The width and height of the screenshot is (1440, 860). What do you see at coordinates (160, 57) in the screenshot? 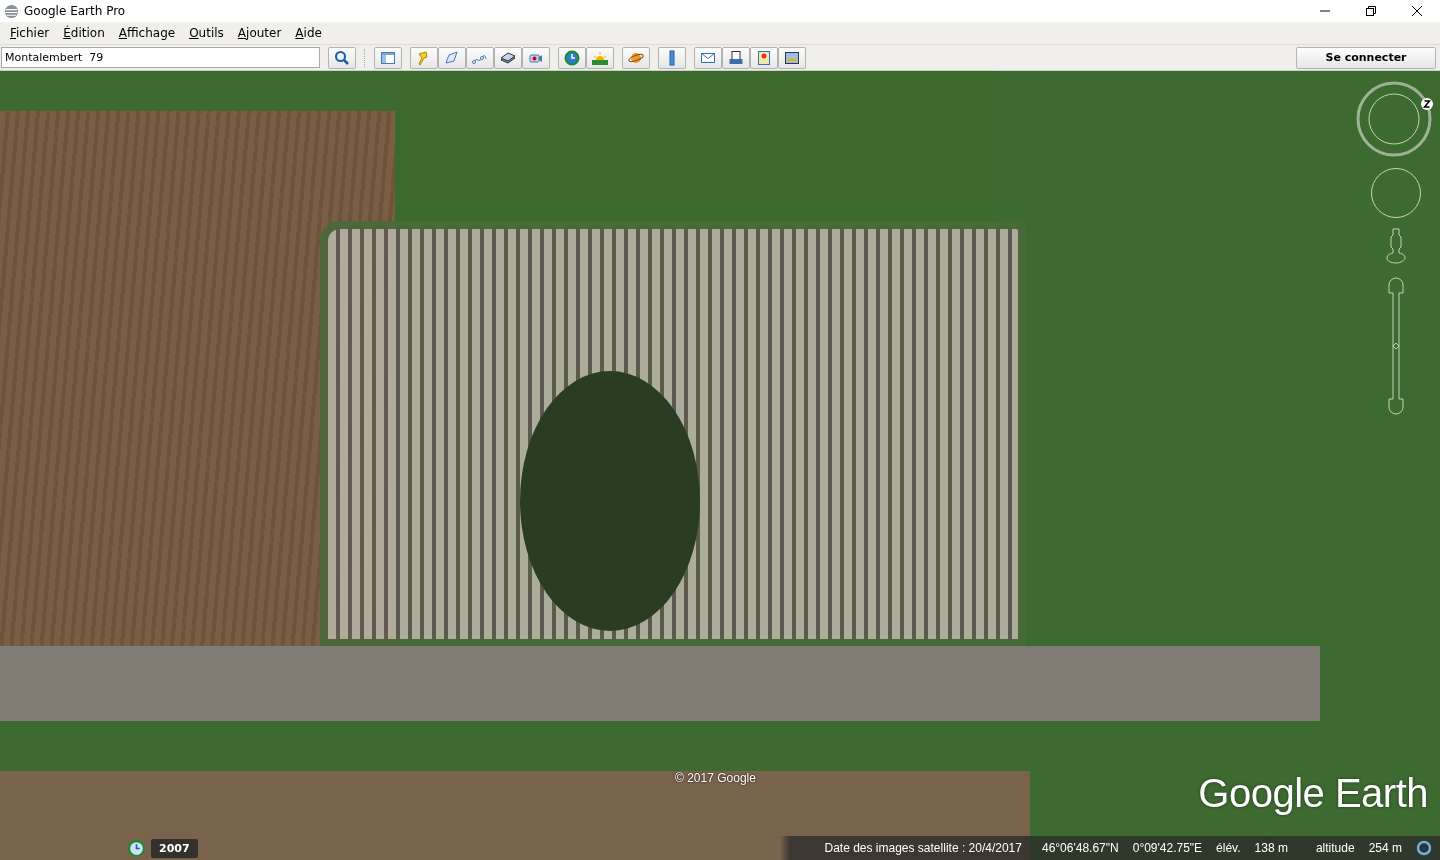
I see `search-field: Montalembert 79` at bounding box center [160, 57].